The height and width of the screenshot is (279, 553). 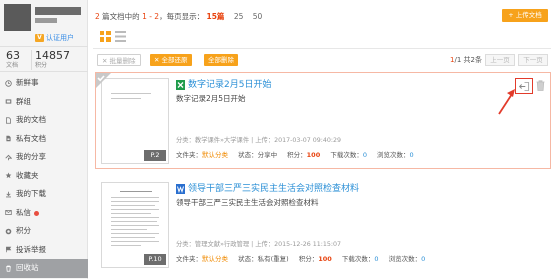 What do you see at coordinates (31, 156) in the screenshot?
I see `sidebar-item-label: 我的分享` at bounding box center [31, 156].